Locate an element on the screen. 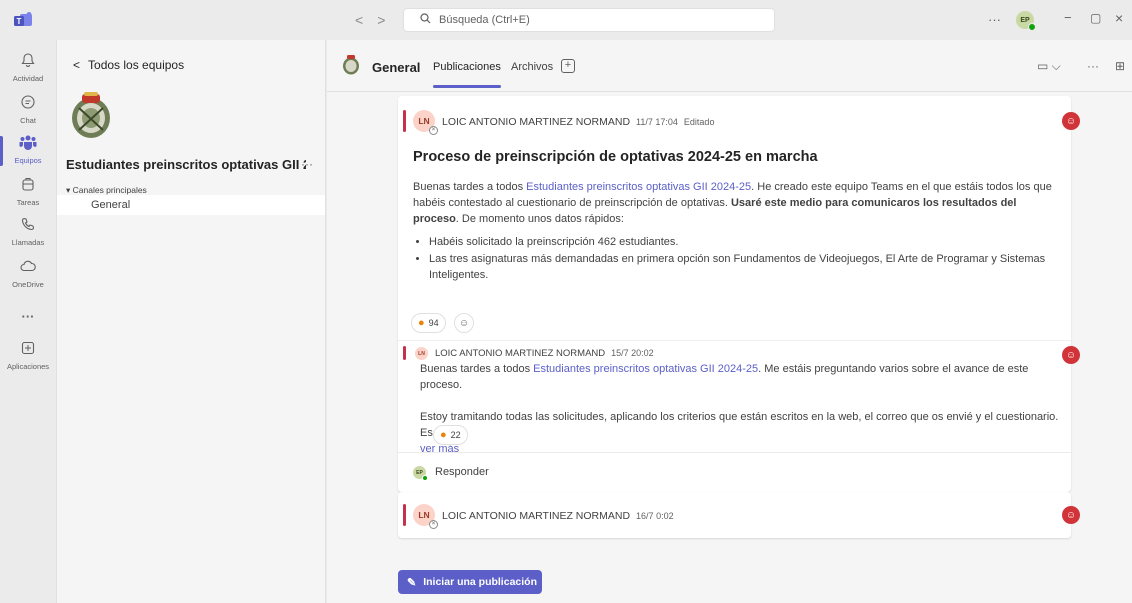 Image resolution: width=1132 pixels, height=603 pixels. start-post-button: ✎ Iniciar una publicación is located at coordinates (470, 582).